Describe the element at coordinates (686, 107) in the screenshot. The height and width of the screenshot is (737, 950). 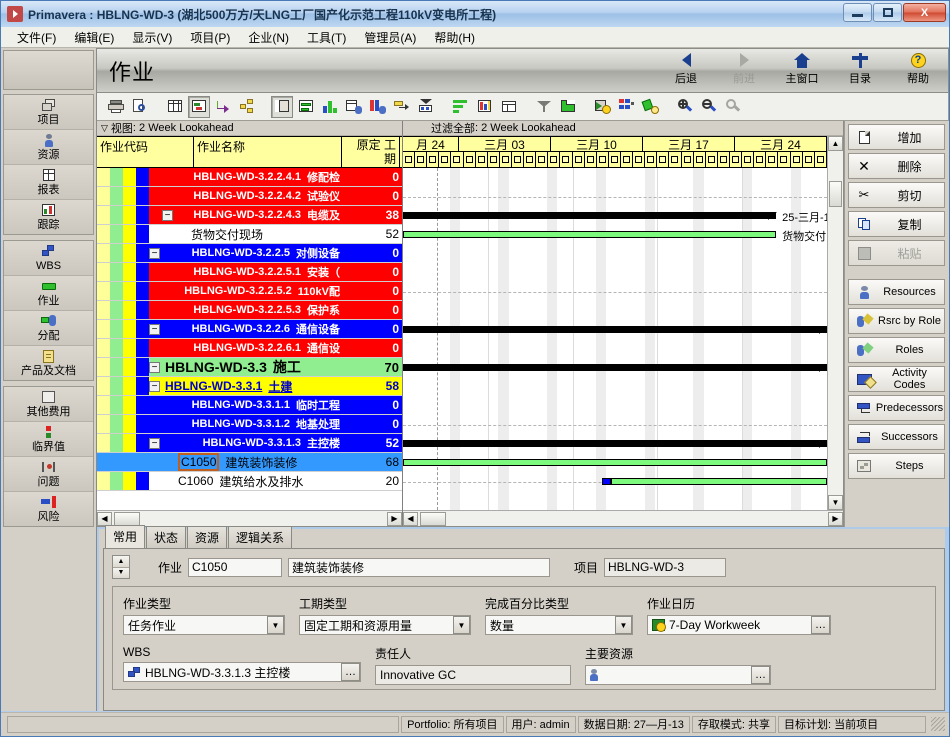
I see `zoom-in-icon` at that location.